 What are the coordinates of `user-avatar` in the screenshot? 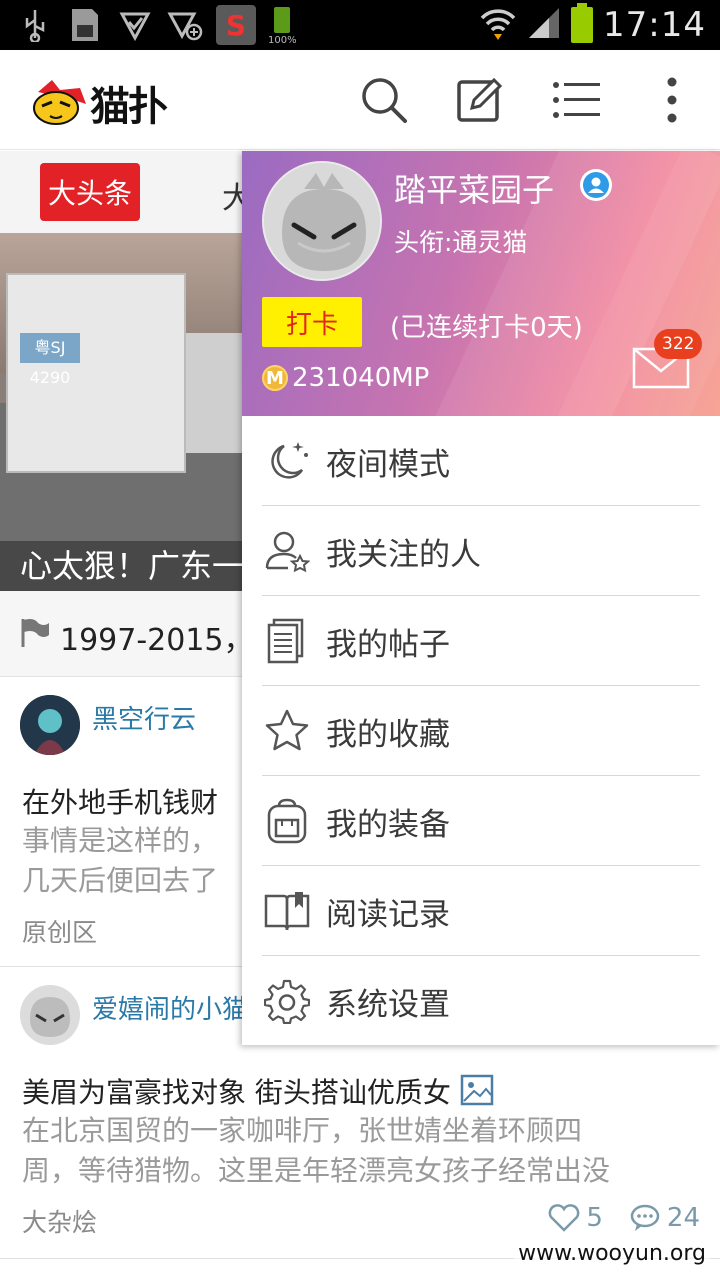 It's located at (322, 221).